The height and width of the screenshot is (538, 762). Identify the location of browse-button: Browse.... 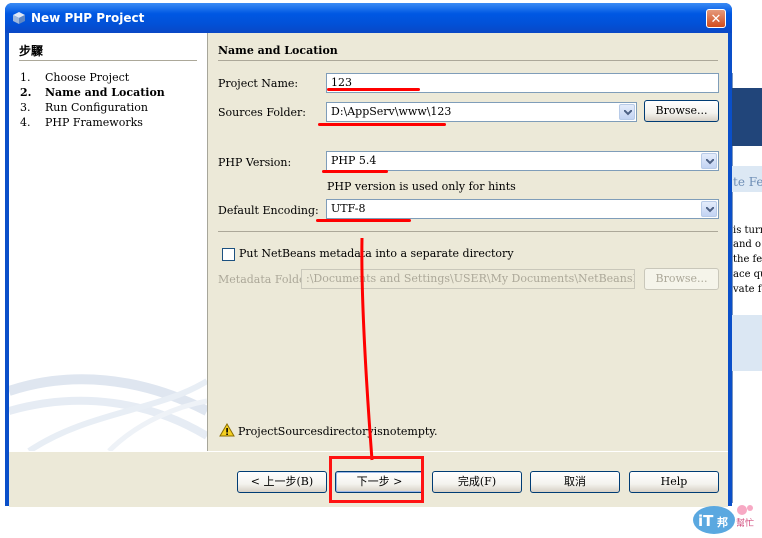
(681, 111).